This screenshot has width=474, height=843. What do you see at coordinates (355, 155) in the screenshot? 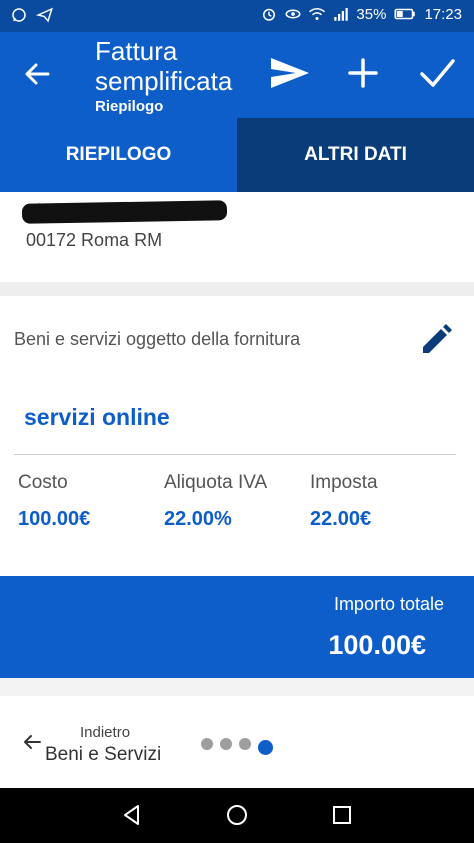
I see `tab-altri-dati: ALTRI DATI` at bounding box center [355, 155].